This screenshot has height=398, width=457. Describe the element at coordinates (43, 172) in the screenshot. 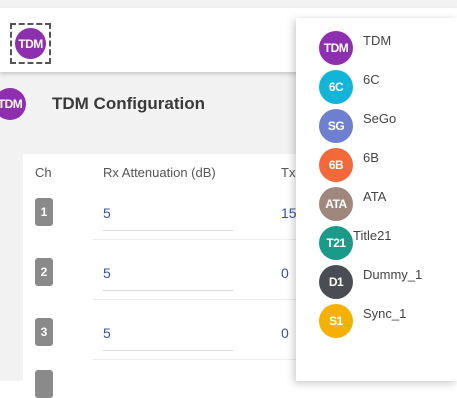

I see `column-header-ch: Ch` at that location.